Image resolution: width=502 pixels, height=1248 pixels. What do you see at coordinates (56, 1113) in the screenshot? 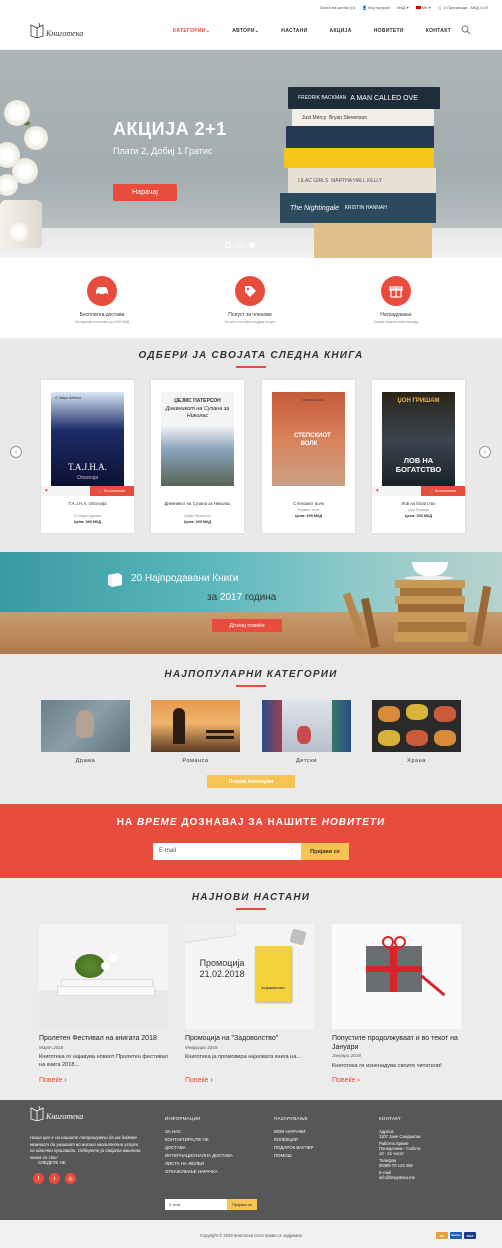
I see `footer-logo: Книготека` at bounding box center [56, 1113].